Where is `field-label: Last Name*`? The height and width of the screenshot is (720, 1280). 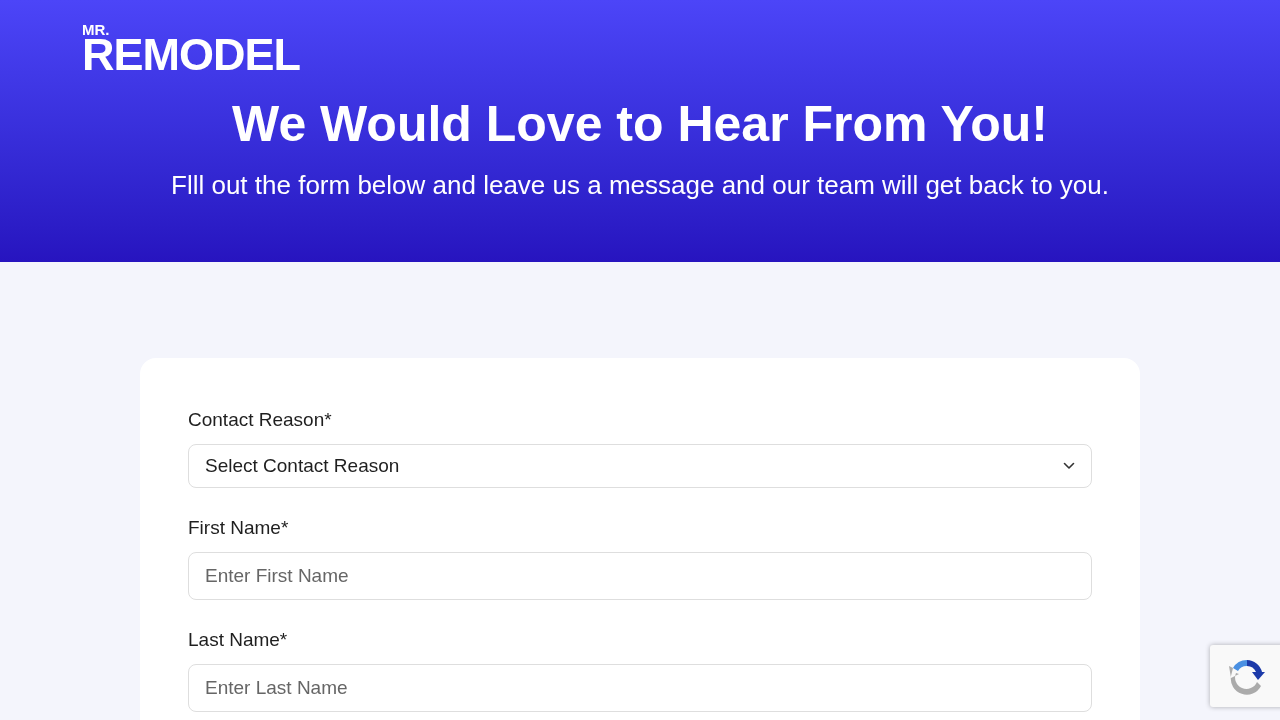 field-label: Last Name* is located at coordinates (238, 640).